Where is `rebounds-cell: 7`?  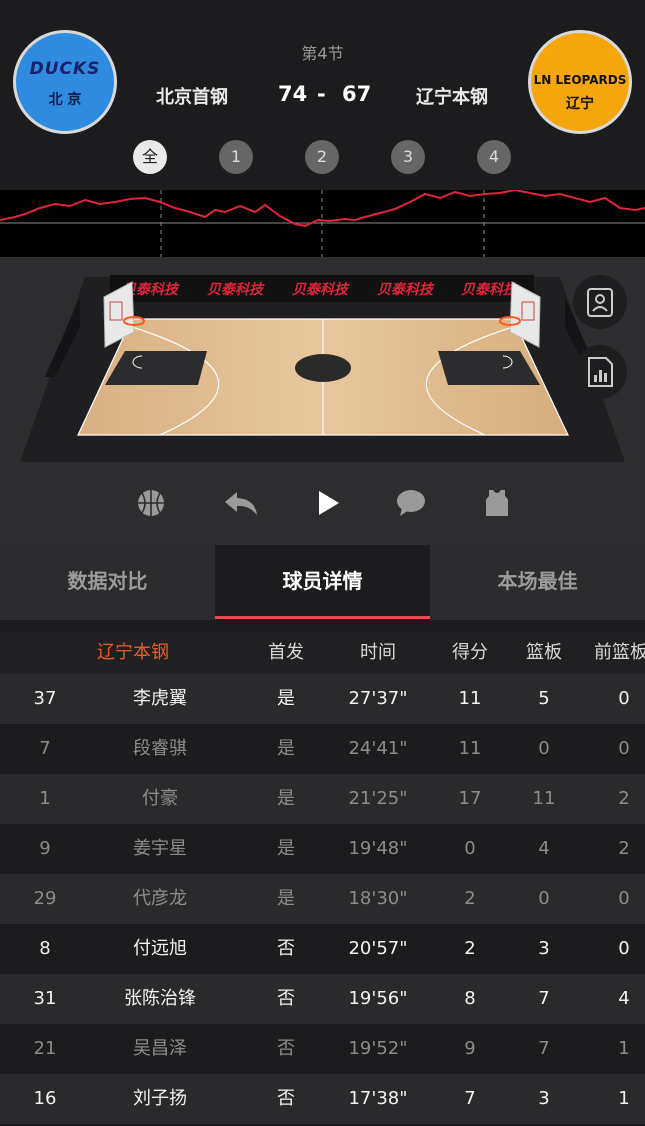 rebounds-cell: 7 is located at coordinates (544, 998).